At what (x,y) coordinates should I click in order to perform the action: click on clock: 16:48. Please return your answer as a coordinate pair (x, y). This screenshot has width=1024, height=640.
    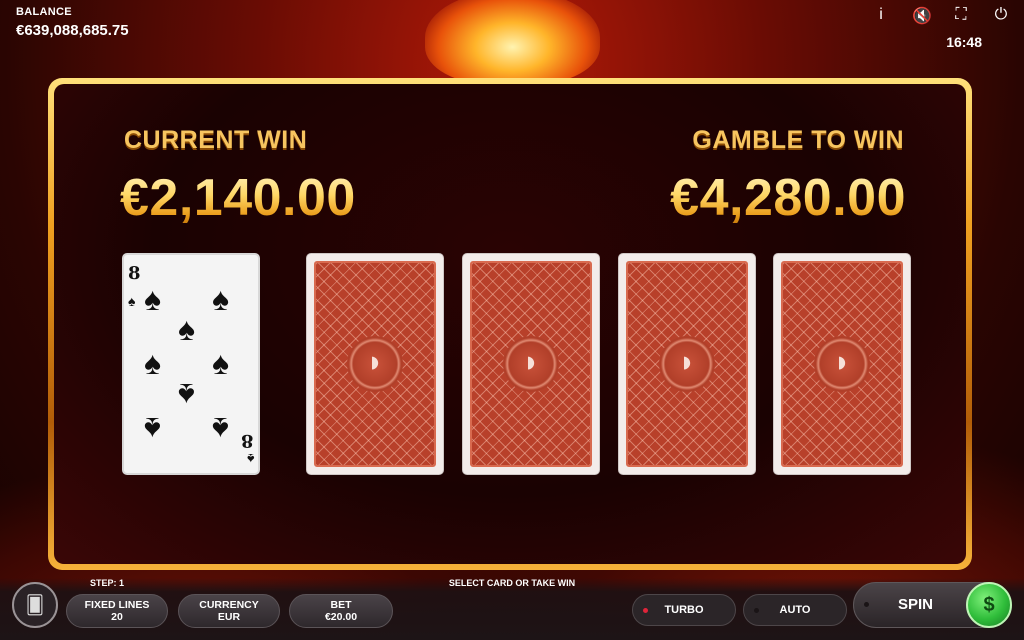
    Looking at the image, I should click on (964, 42).